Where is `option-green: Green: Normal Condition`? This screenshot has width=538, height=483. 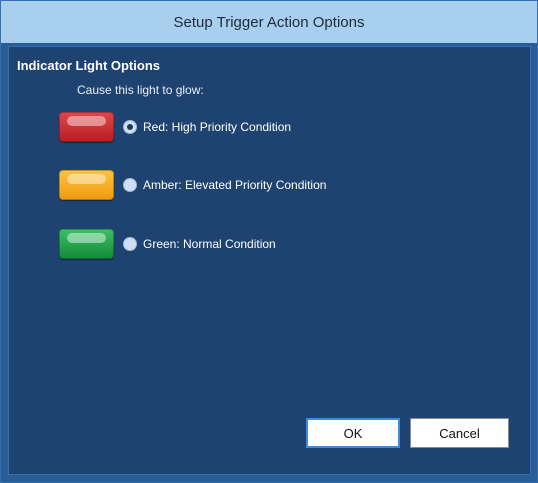 option-green: Green: Normal Condition is located at coordinates (167, 244).